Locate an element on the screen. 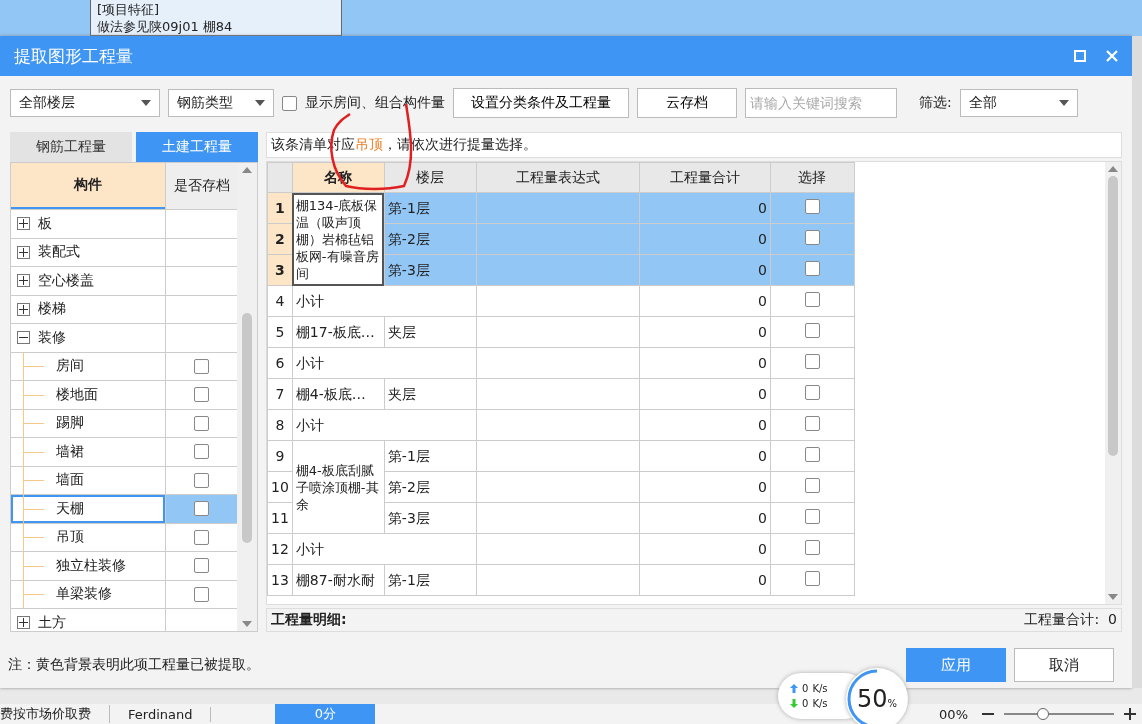 Image resolution: width=1142 pixels, height=724 pixels. row-number: 13 is located at coordinates (280, 580).